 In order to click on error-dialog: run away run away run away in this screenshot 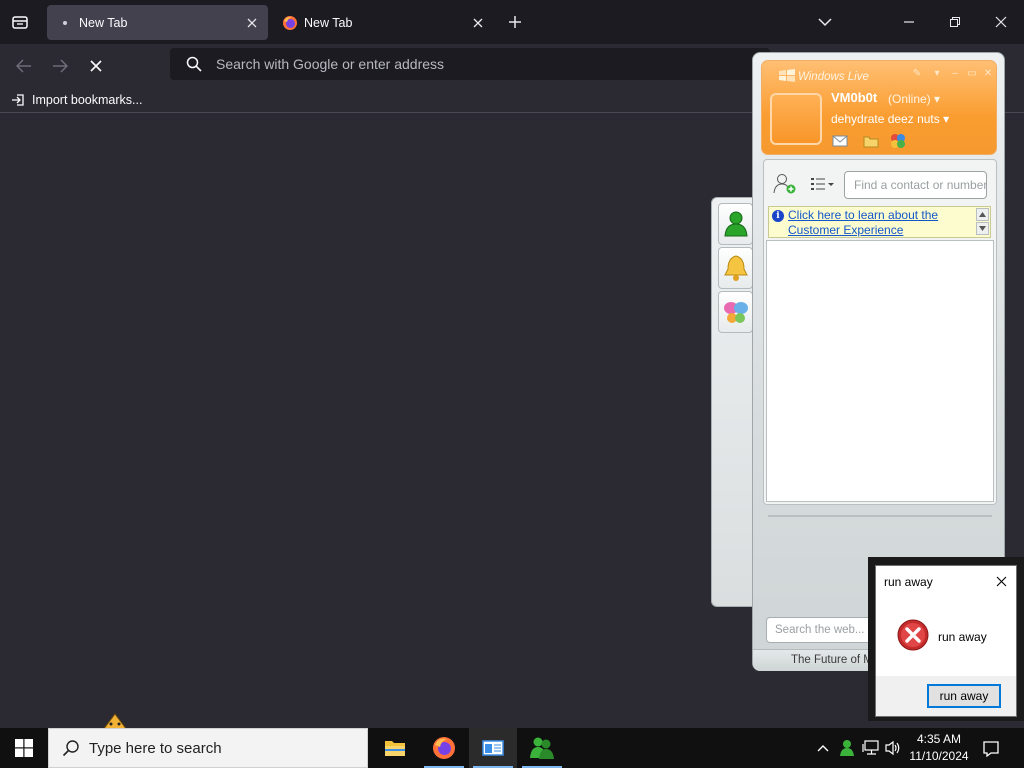, I will do `click(946, 641)`.